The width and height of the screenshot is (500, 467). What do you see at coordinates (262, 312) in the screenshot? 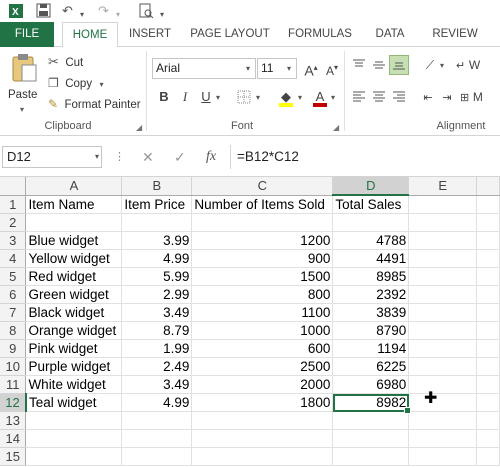
I see `cell-c7: 1100` at bounding box center [262, 312].